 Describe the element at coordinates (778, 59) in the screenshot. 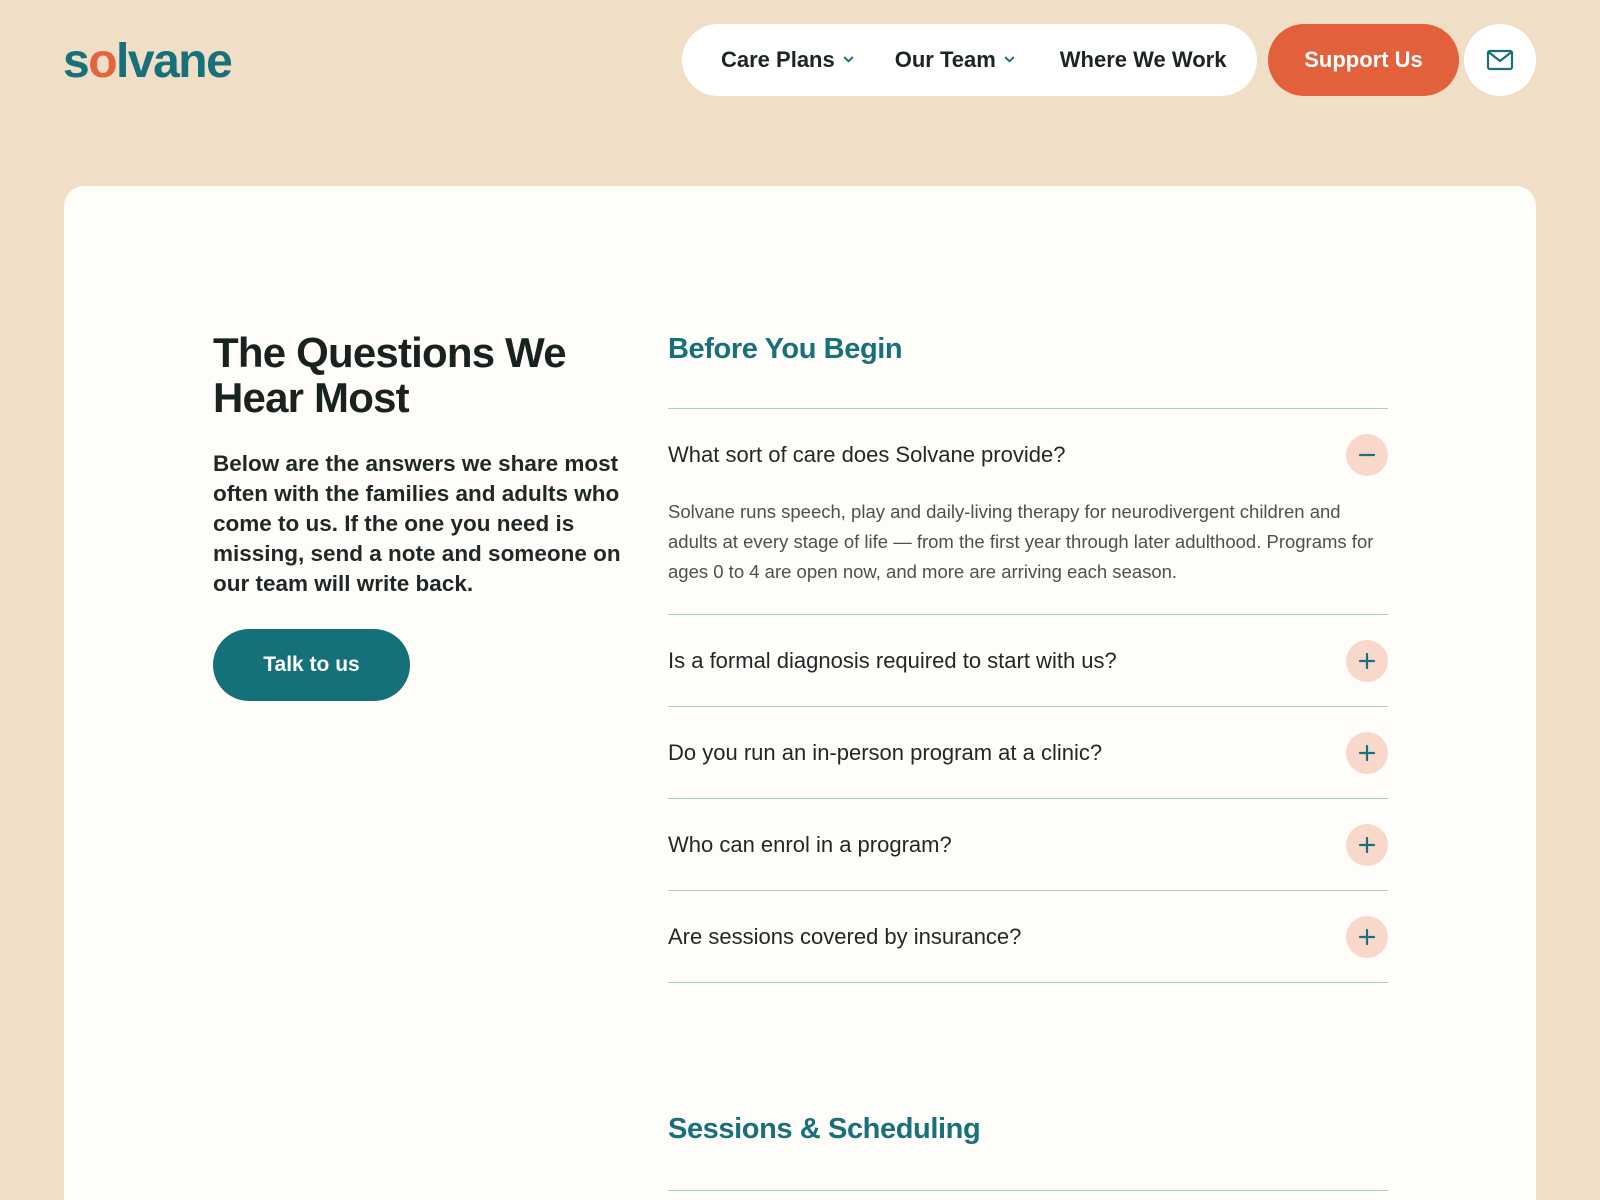

I see `nav-item-label: Care Plans` at that location.